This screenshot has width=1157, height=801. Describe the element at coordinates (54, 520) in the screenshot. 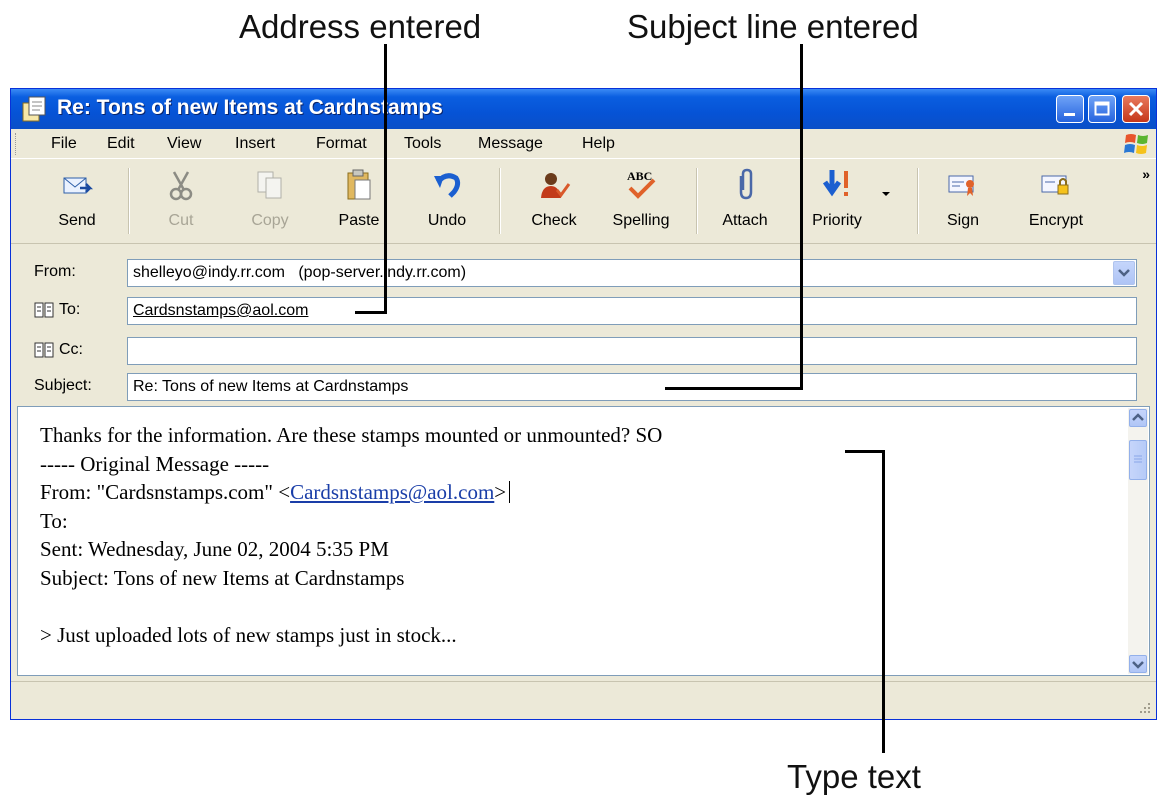

I see `message-line: To:` at that location.